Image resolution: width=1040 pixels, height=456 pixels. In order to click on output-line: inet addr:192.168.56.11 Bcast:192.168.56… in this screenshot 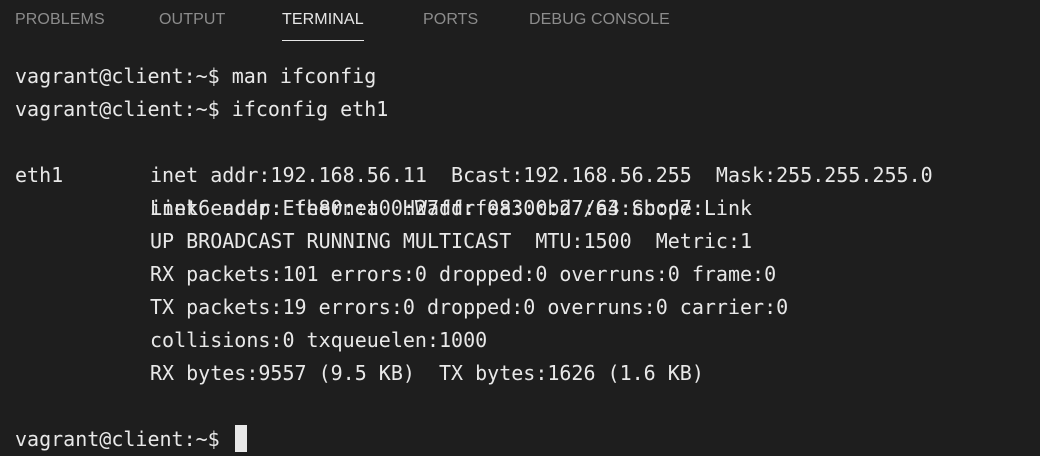, I will do `click(541, 175)`.